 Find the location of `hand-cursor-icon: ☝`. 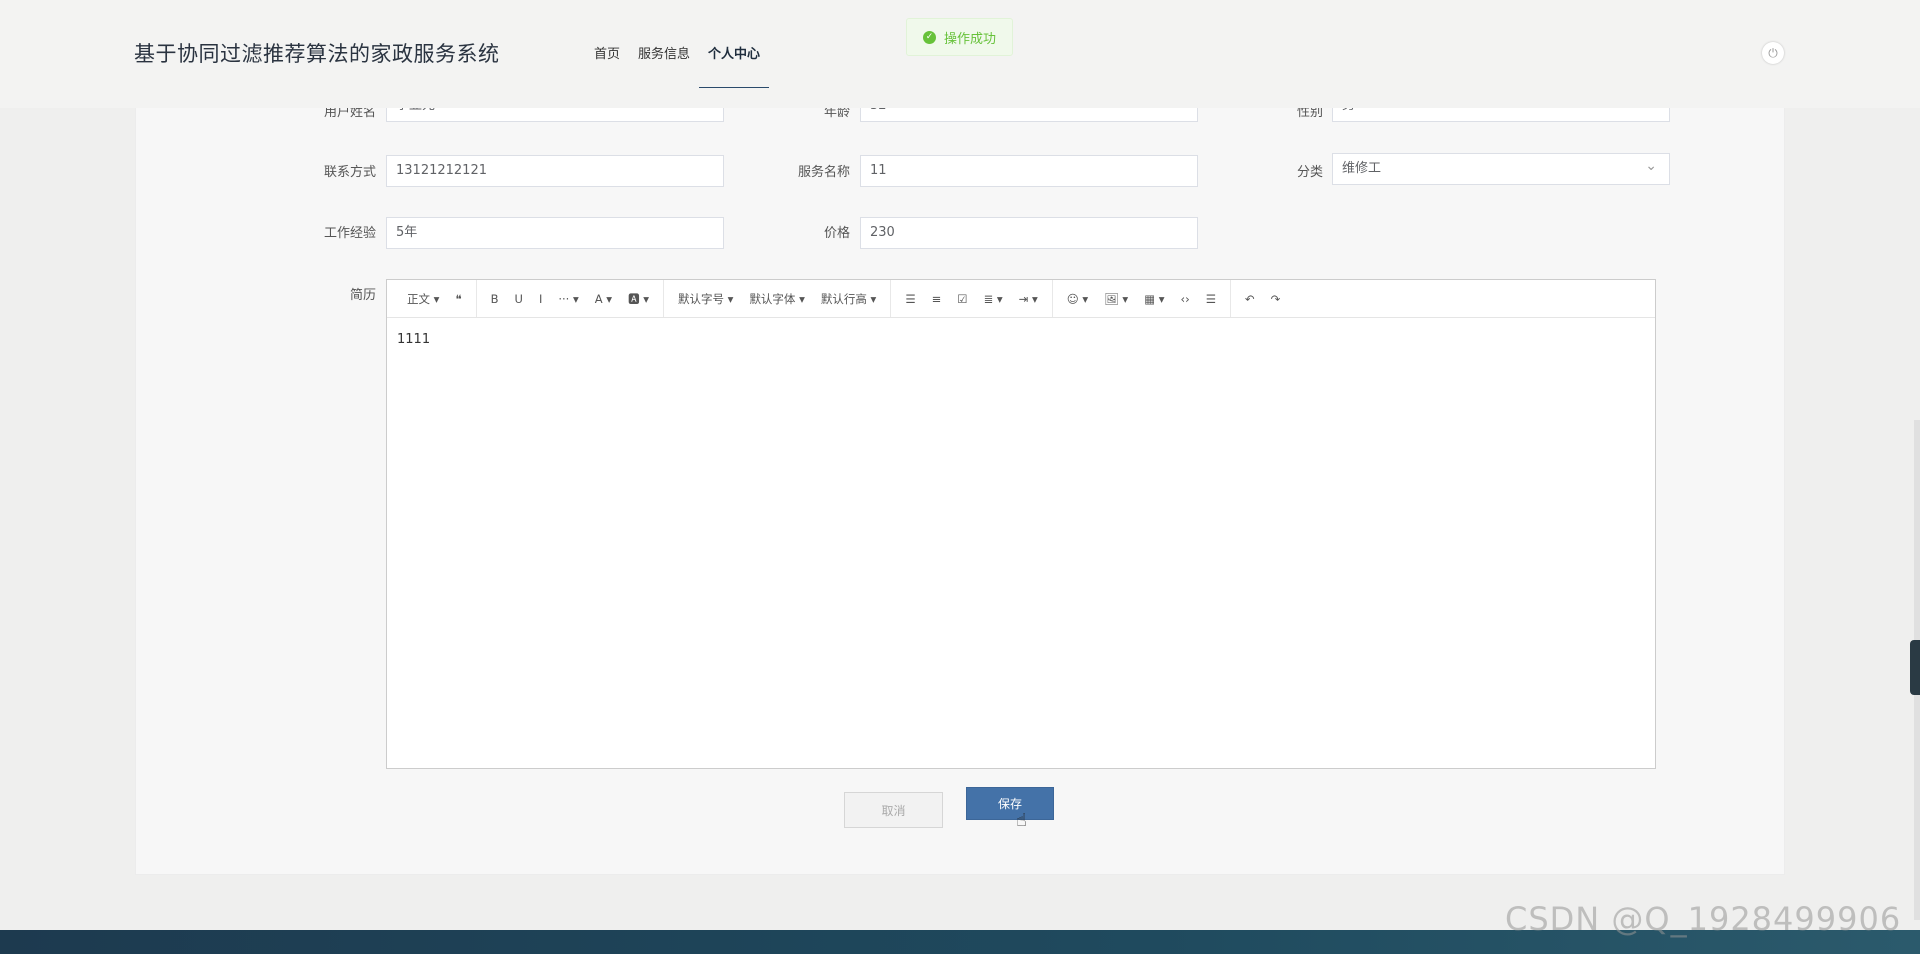

hand-cursor-icon: ☝ is located at coordinates (1021, 820).